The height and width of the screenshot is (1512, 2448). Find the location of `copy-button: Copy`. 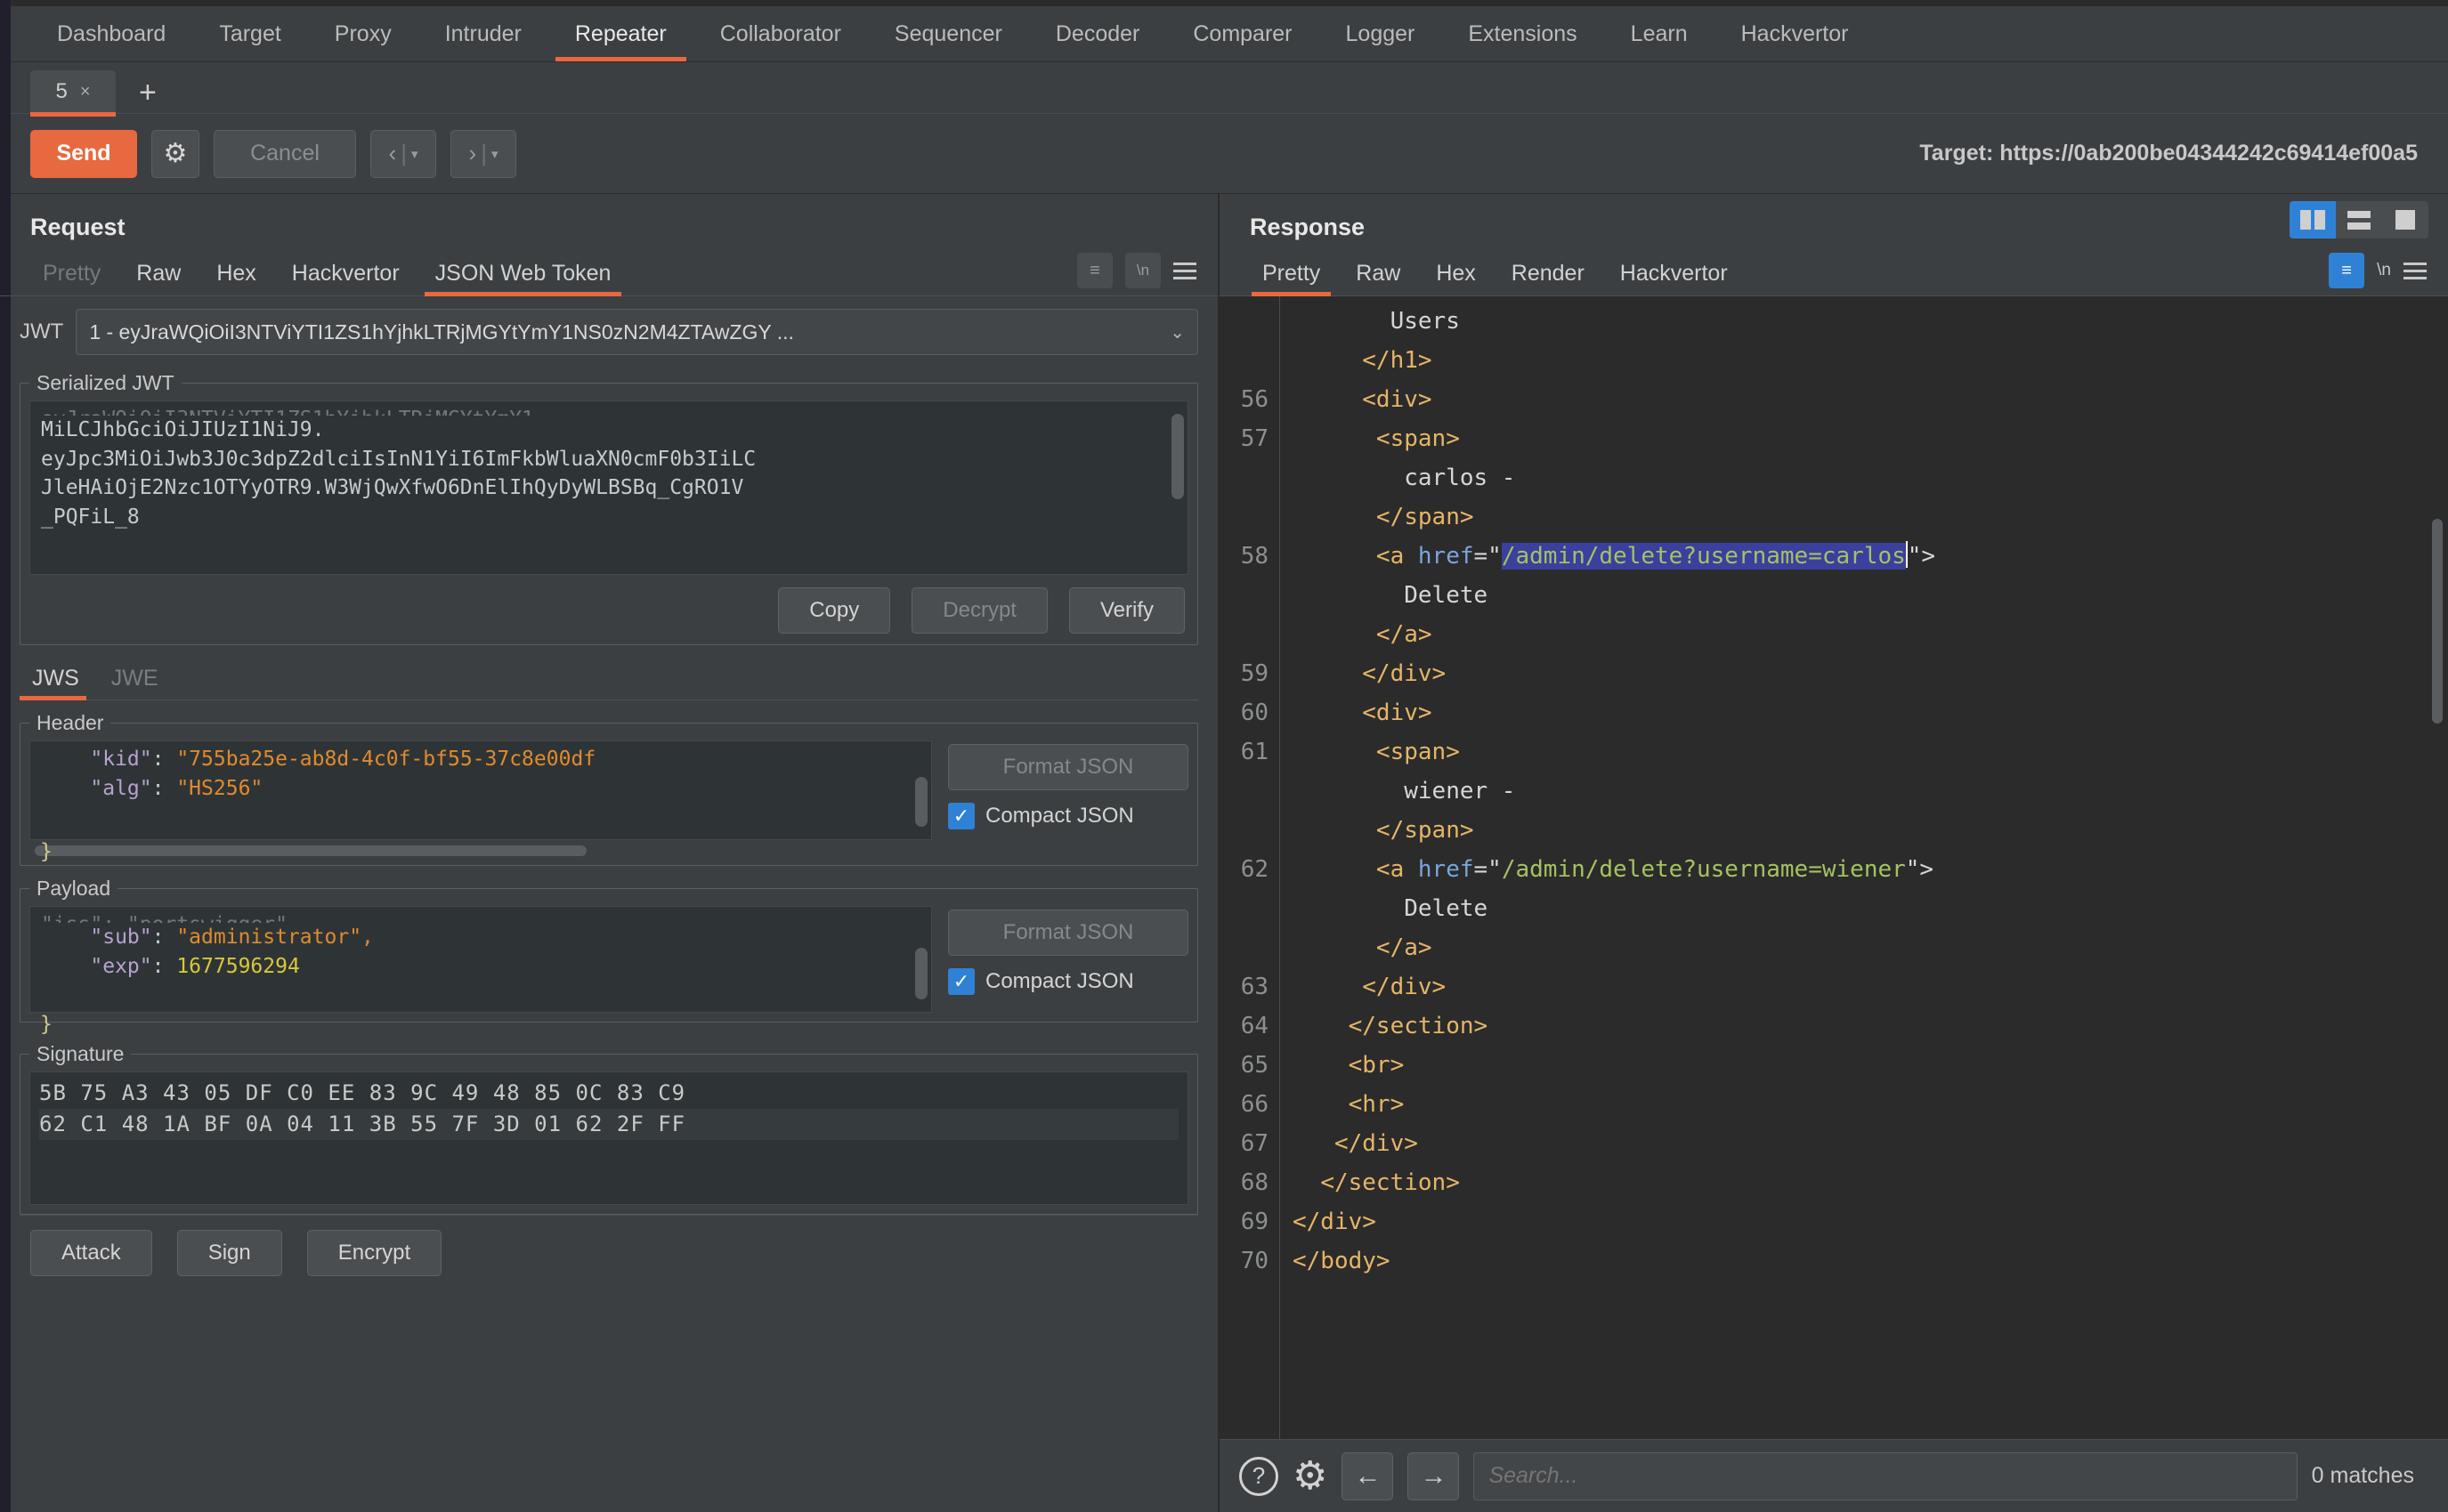

copy-button: Copy is located at coordinates (834, 610).